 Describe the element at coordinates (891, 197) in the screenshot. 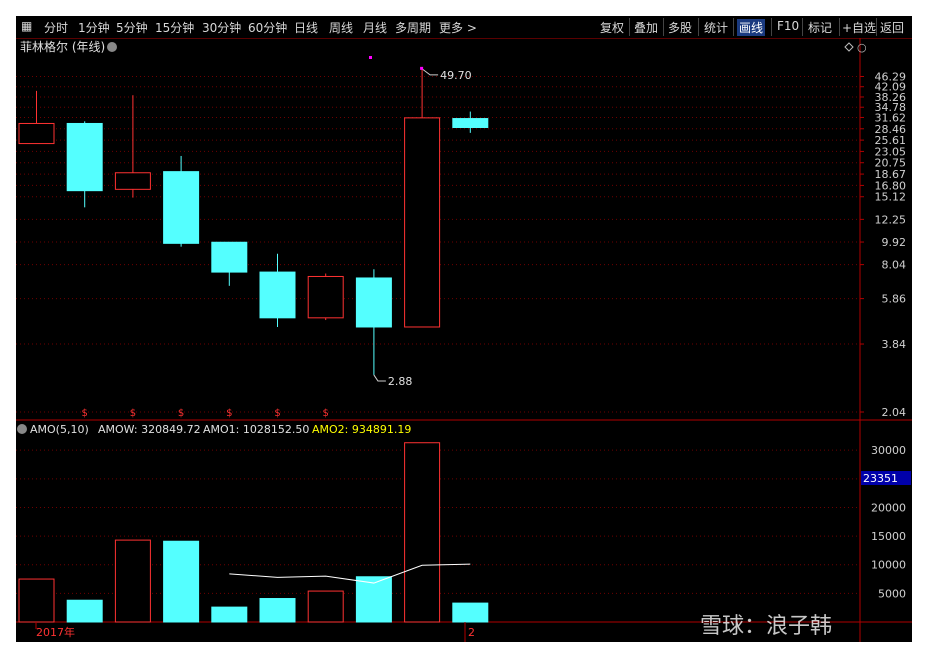

I see `price-tick-label: 15.12` at that location.